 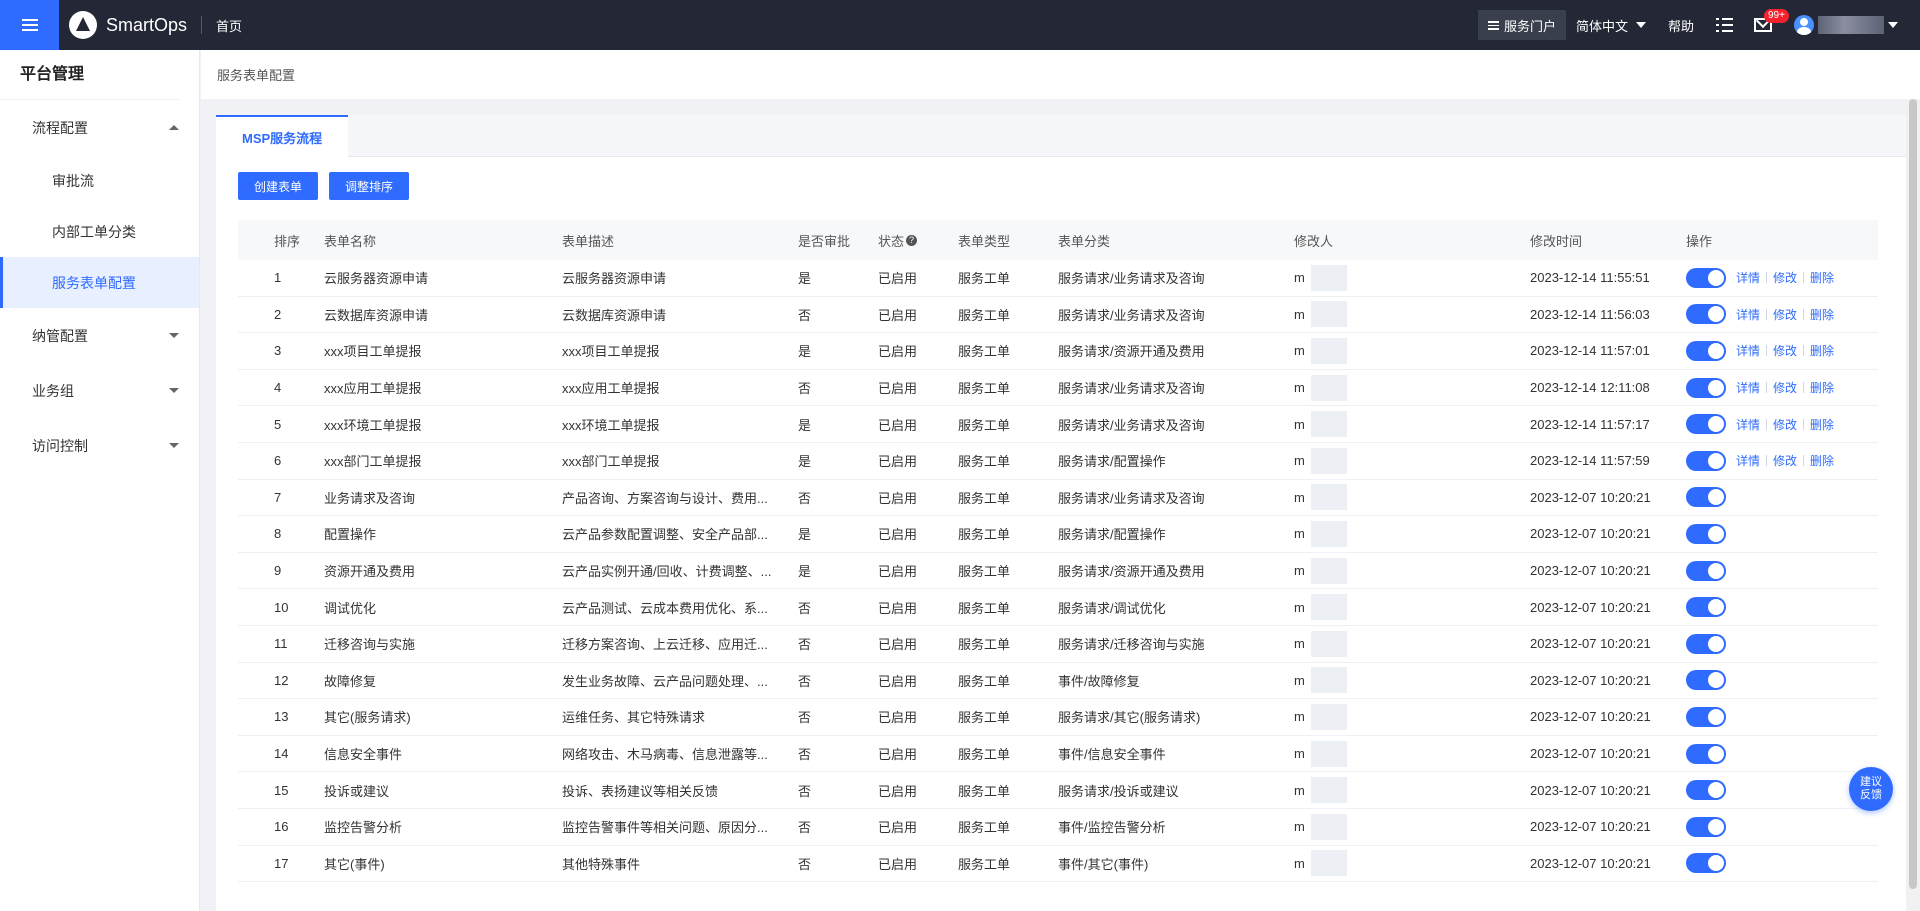 What do you see at coordinates (1590, 461) in the screenshot?
I see `cell-time: 2023-12-14 11:57:59` at bounding box center [1590, 461].